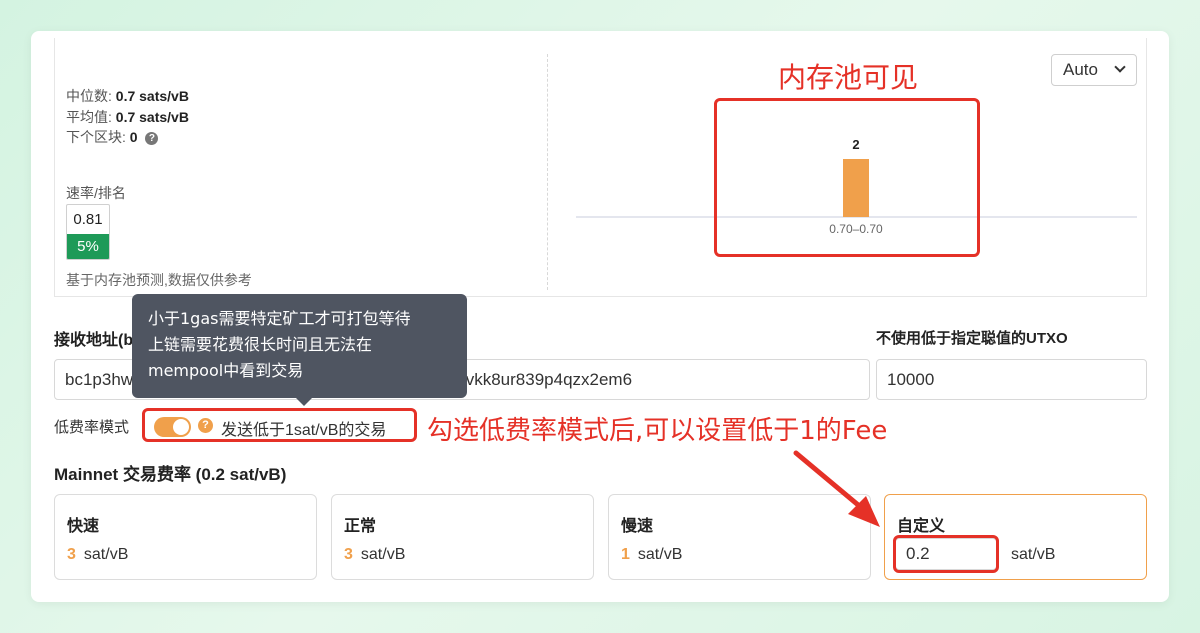 The image size is (1200, 633). Describe the element at coordinates (304, 402) in the screenshot. I see `tooltip-arrow` at that location.